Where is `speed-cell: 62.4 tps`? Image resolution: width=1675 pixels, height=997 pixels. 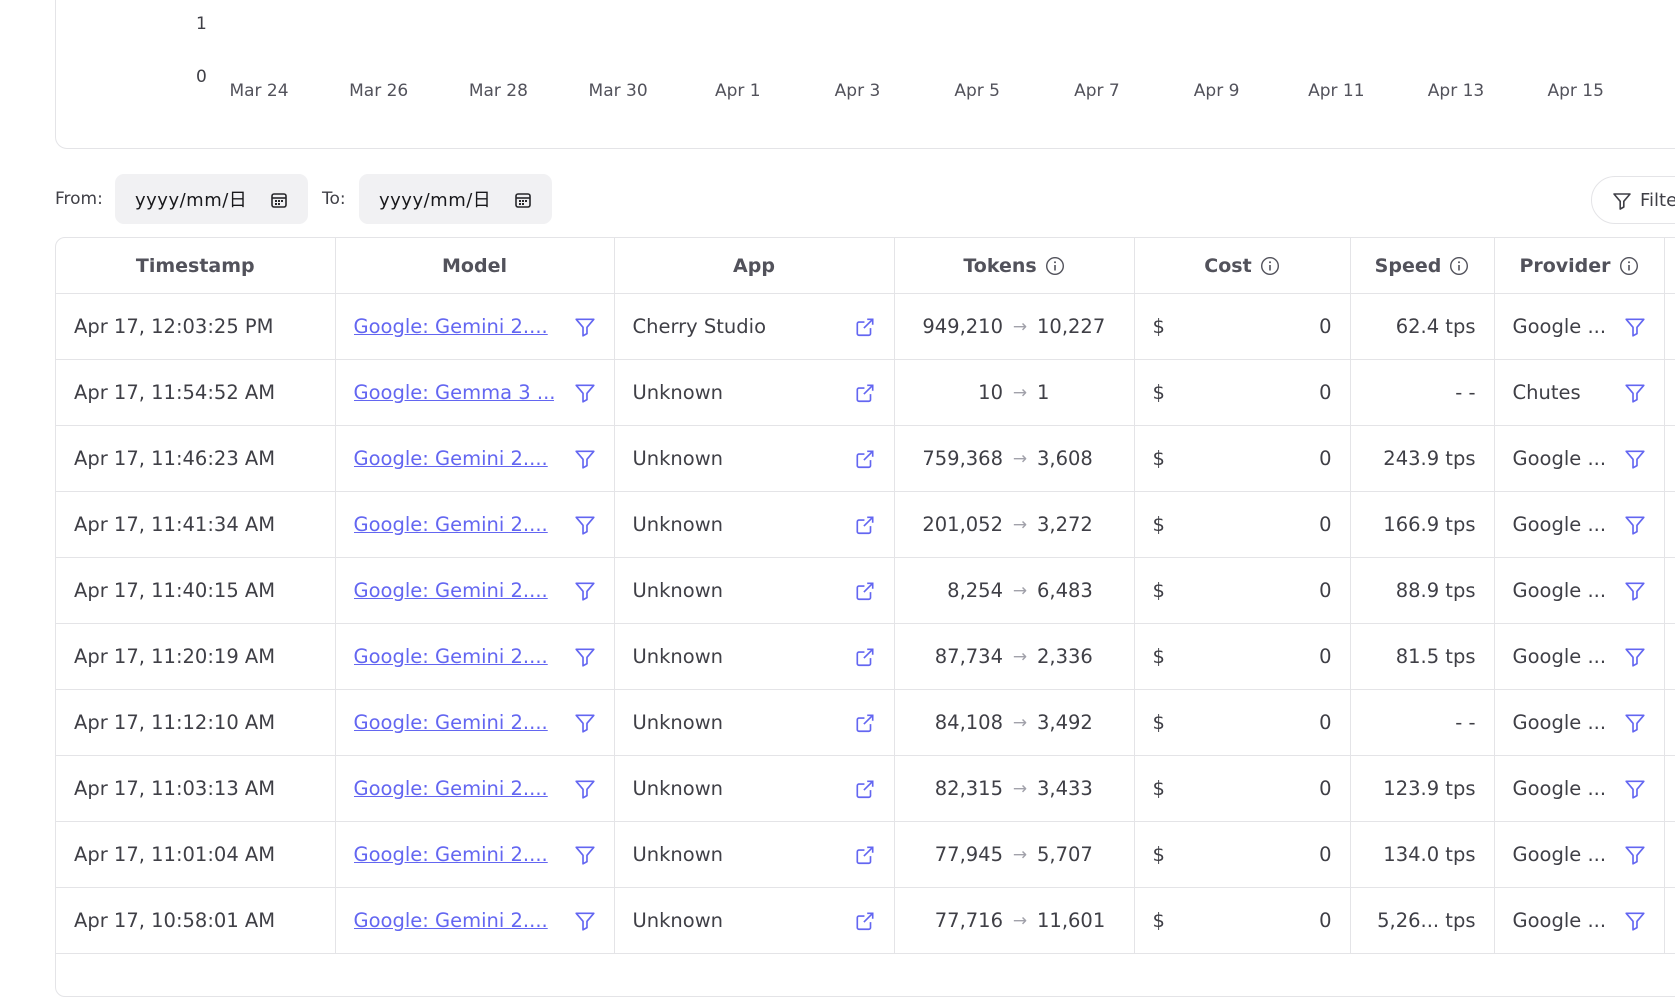 speed-cell: 62.4 tps is located at coordinates (1422, 326).